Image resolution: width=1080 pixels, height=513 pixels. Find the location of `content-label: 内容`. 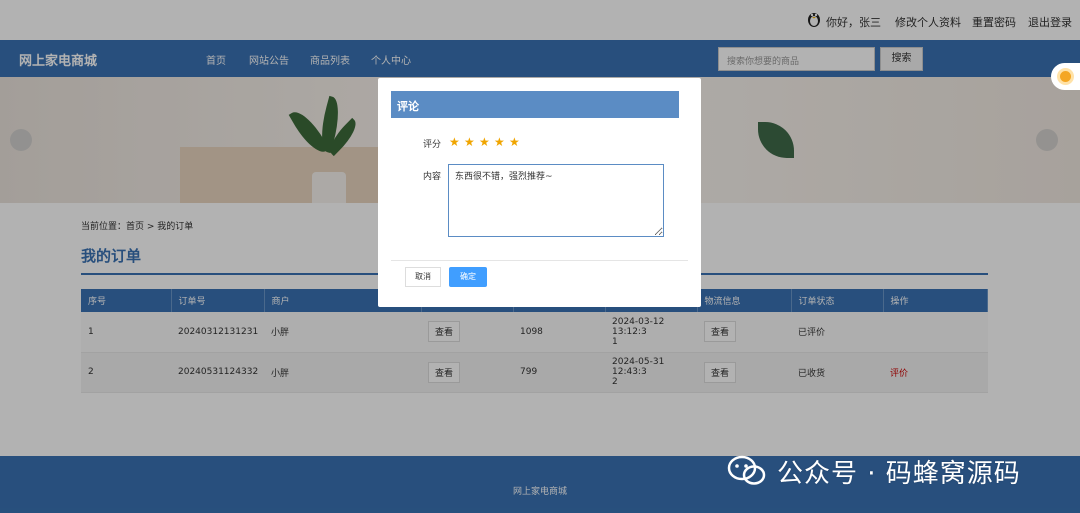

content-label: 内容 is located at coordinates (432, 177).